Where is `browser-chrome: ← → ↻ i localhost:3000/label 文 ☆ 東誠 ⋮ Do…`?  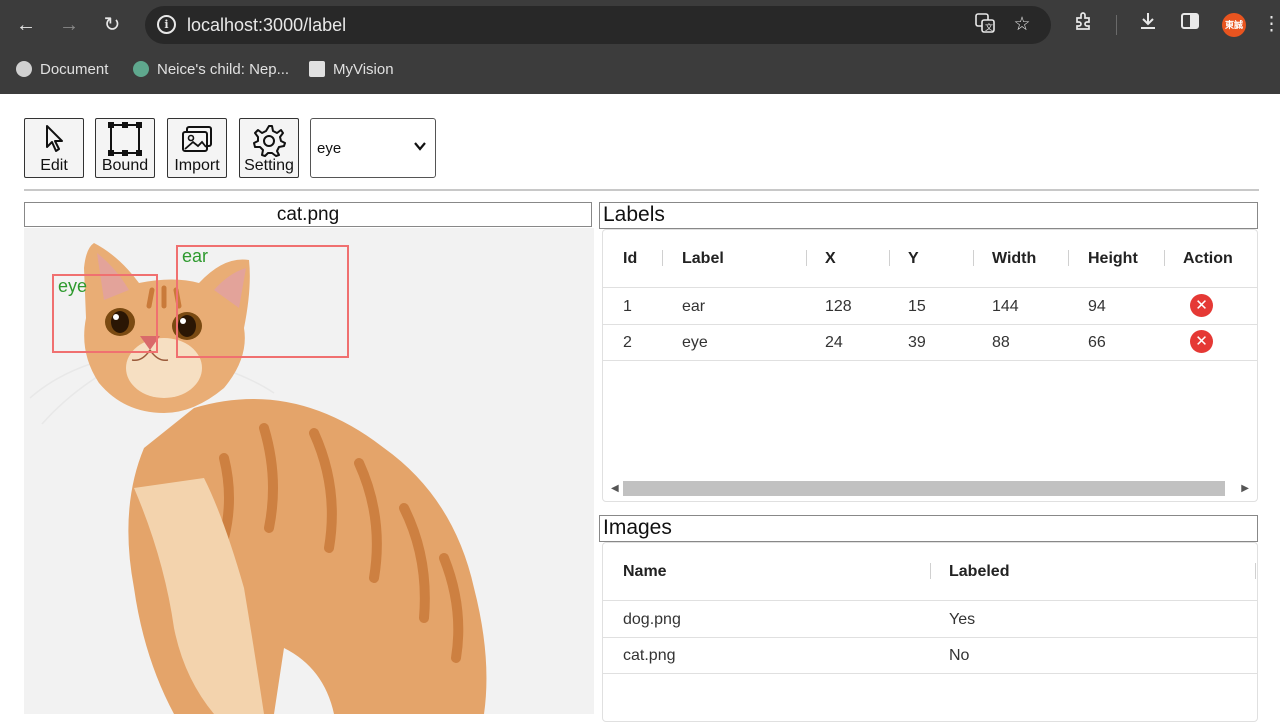
browser-chrome: ← → ↻ i localhost:3000/label 文 ☆ 東誠 ⋮ Do… is located at coordinates (640, 47).